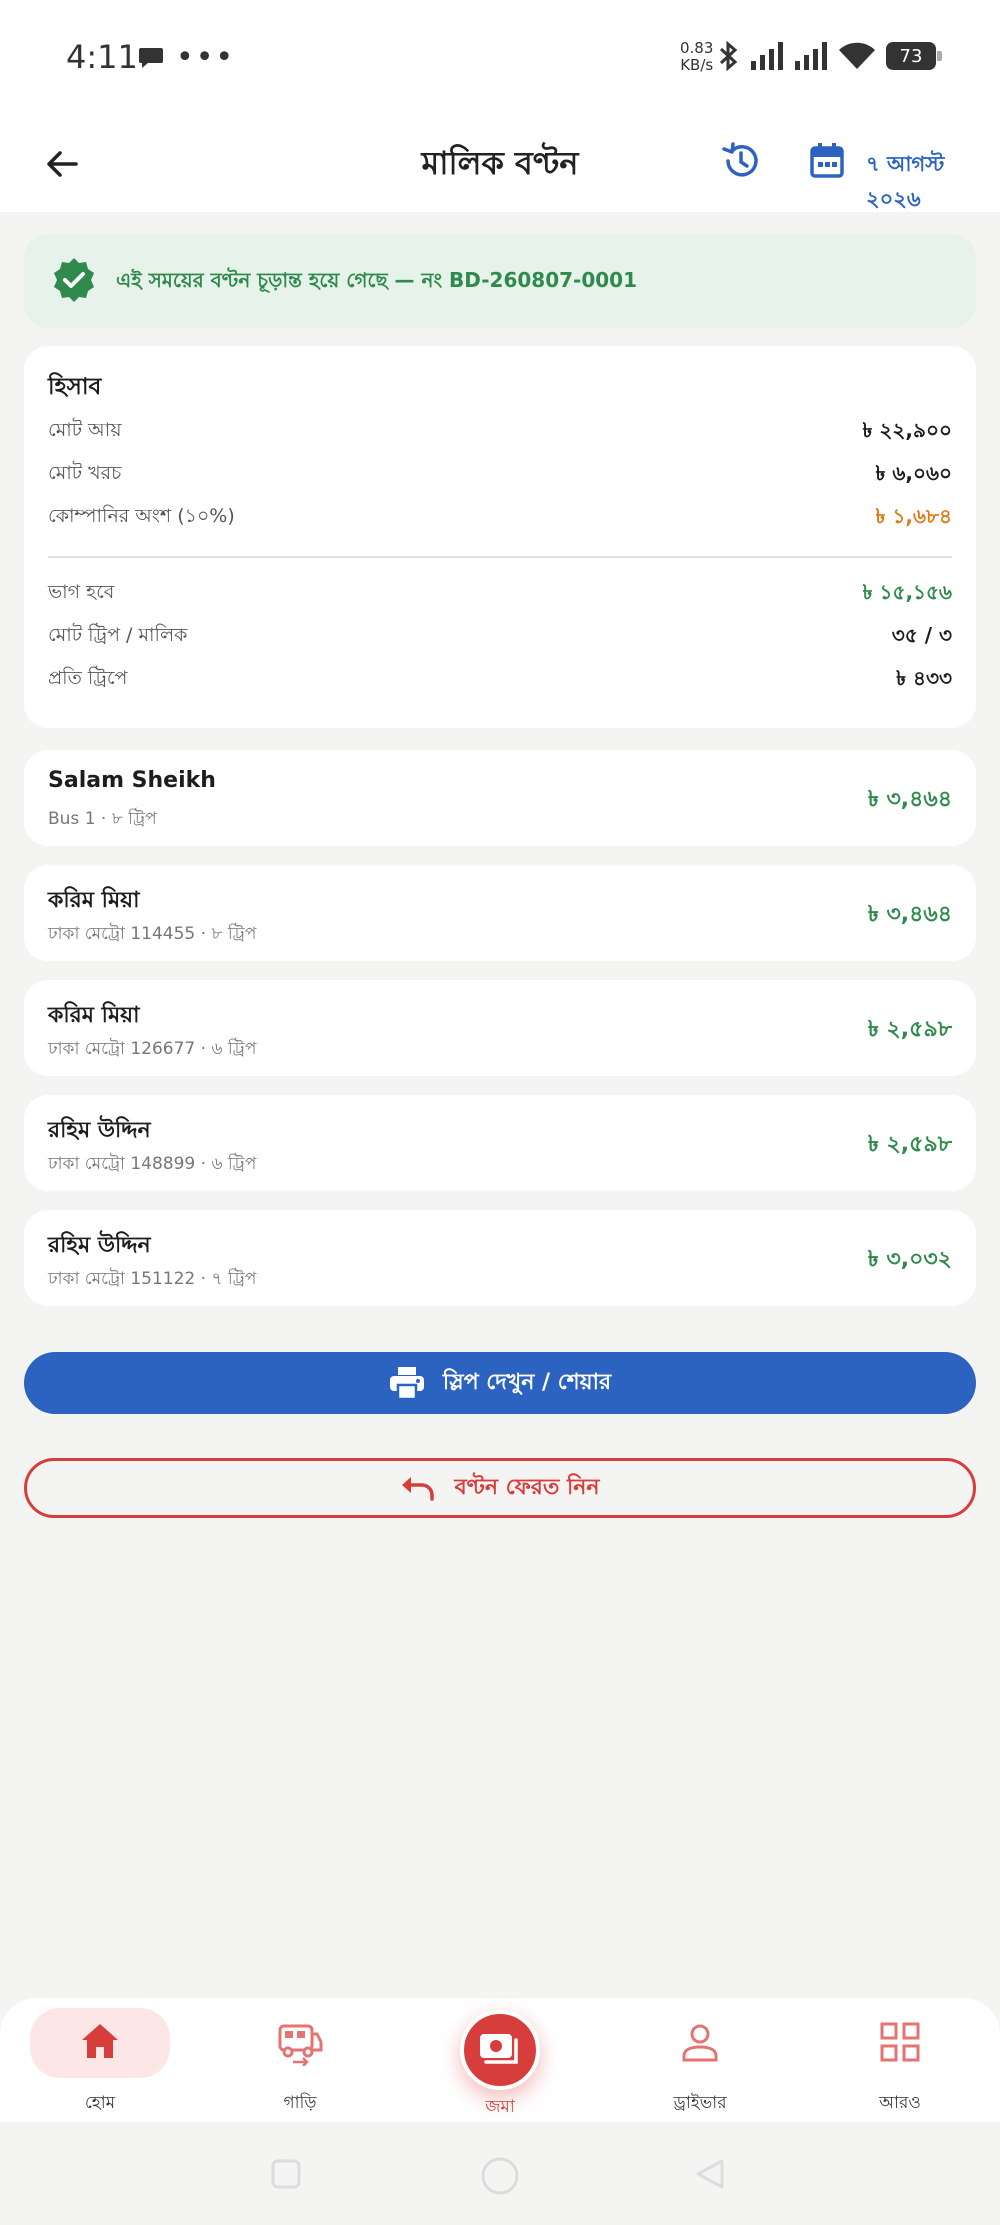 The image size is (1000, 2225). I want to click on back-triangle-icon, so click(710, 2174).